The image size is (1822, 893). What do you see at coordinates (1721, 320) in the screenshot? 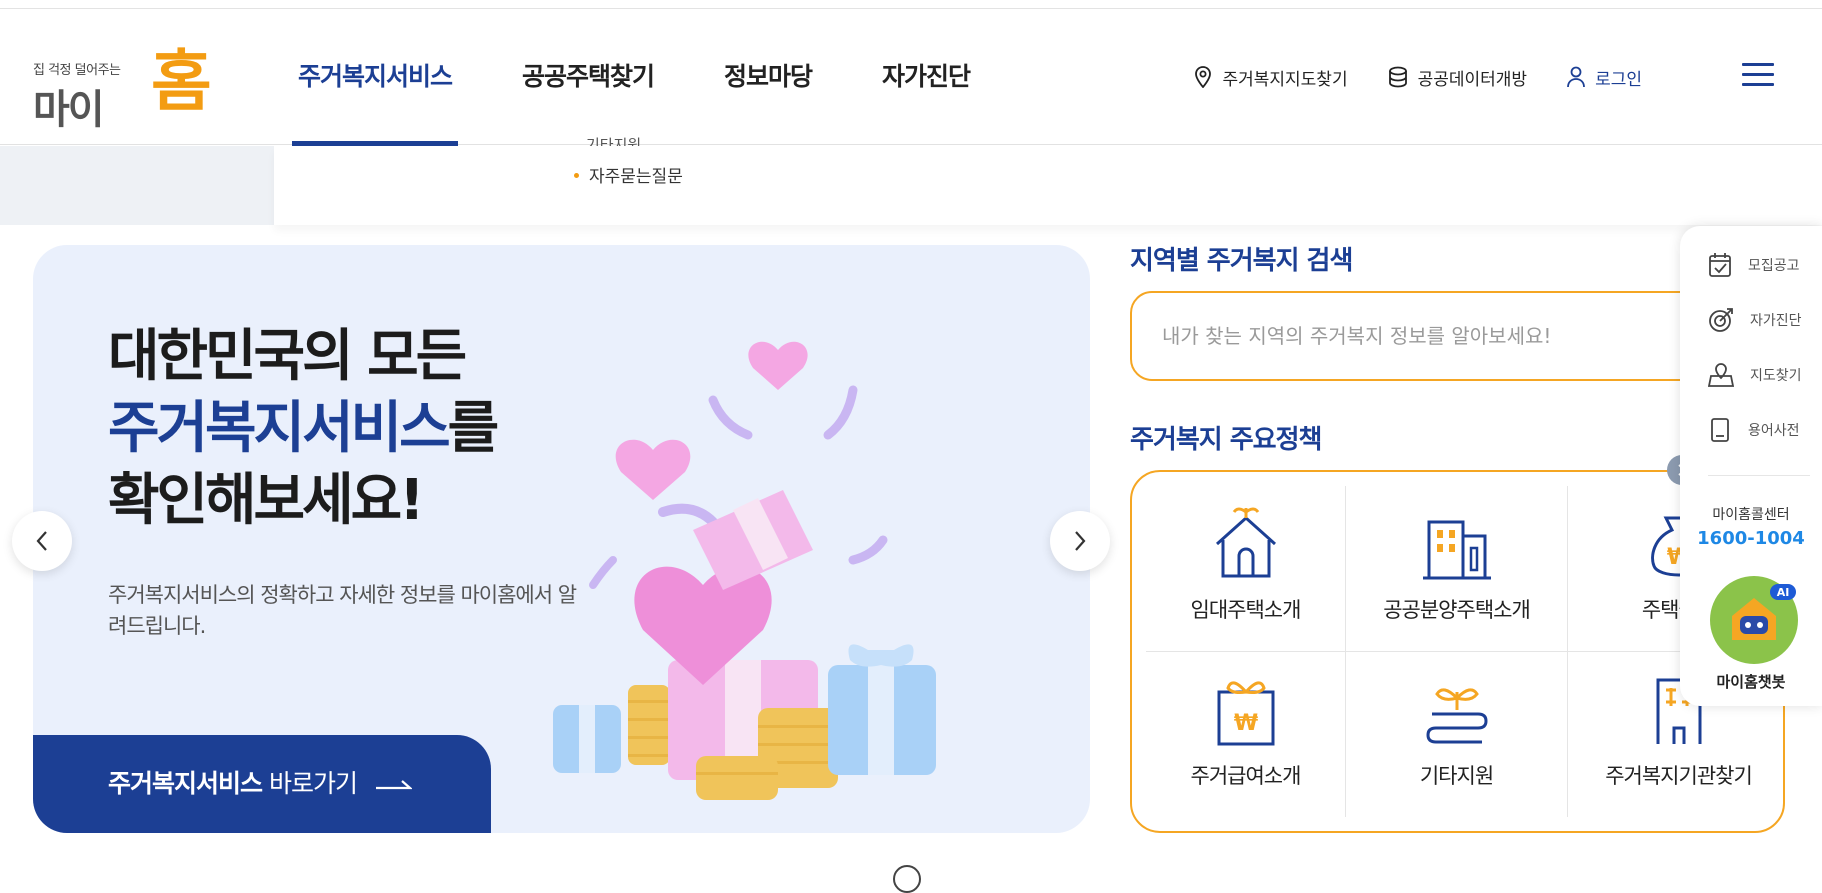
I see `target-icon` at bounding box center [1721, 320].